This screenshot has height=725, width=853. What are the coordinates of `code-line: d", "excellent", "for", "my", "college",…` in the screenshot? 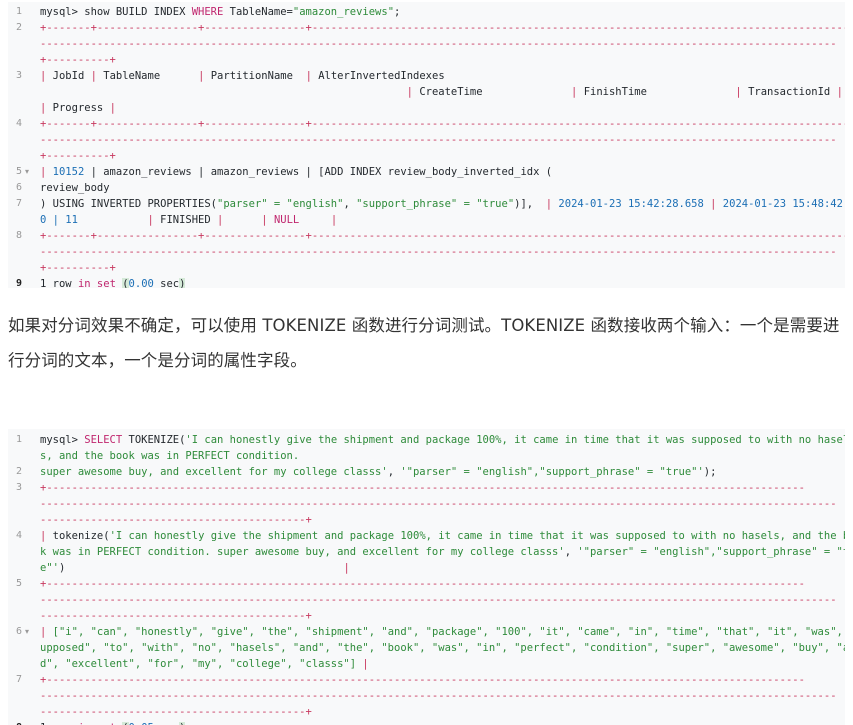 It's located at (442, 664).